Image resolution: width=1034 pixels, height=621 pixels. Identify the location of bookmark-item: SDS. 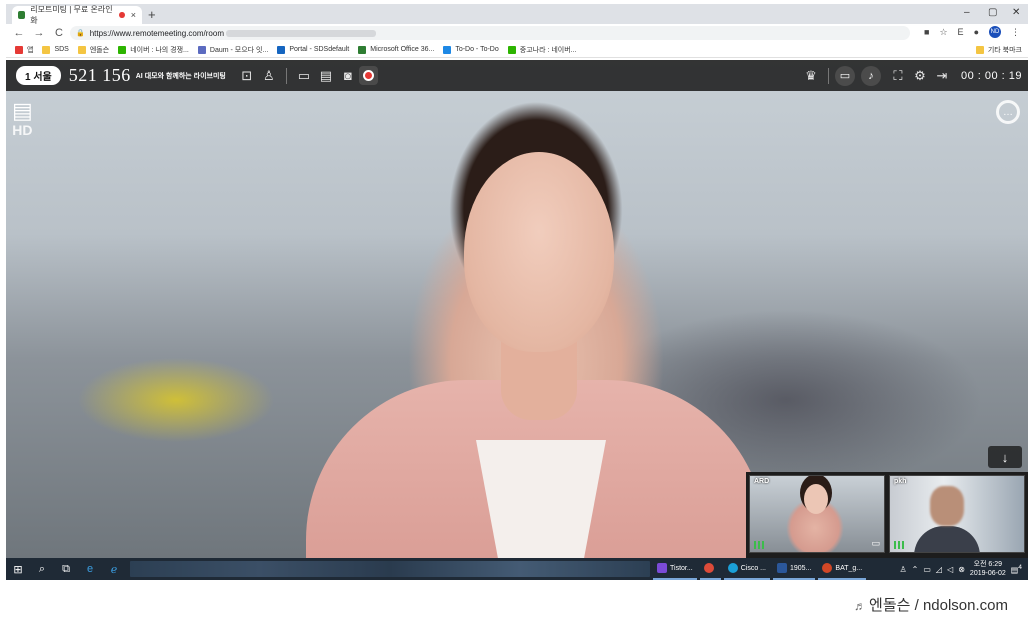
(55, 49).